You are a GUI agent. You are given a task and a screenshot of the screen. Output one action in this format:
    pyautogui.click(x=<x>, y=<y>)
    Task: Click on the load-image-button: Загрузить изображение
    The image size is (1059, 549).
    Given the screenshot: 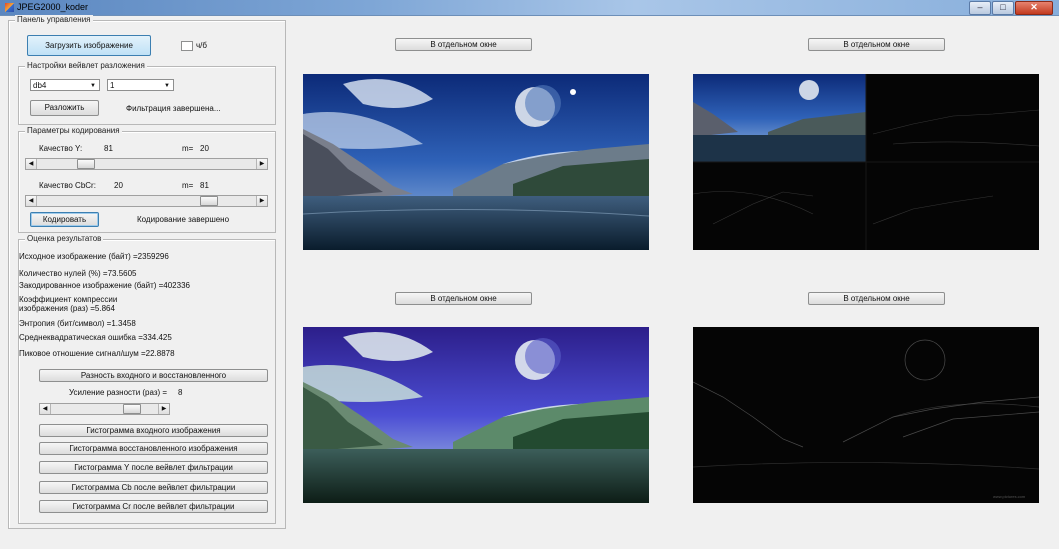 What is the action you would take?
    pyautogui.click(x=89, y=45)
    